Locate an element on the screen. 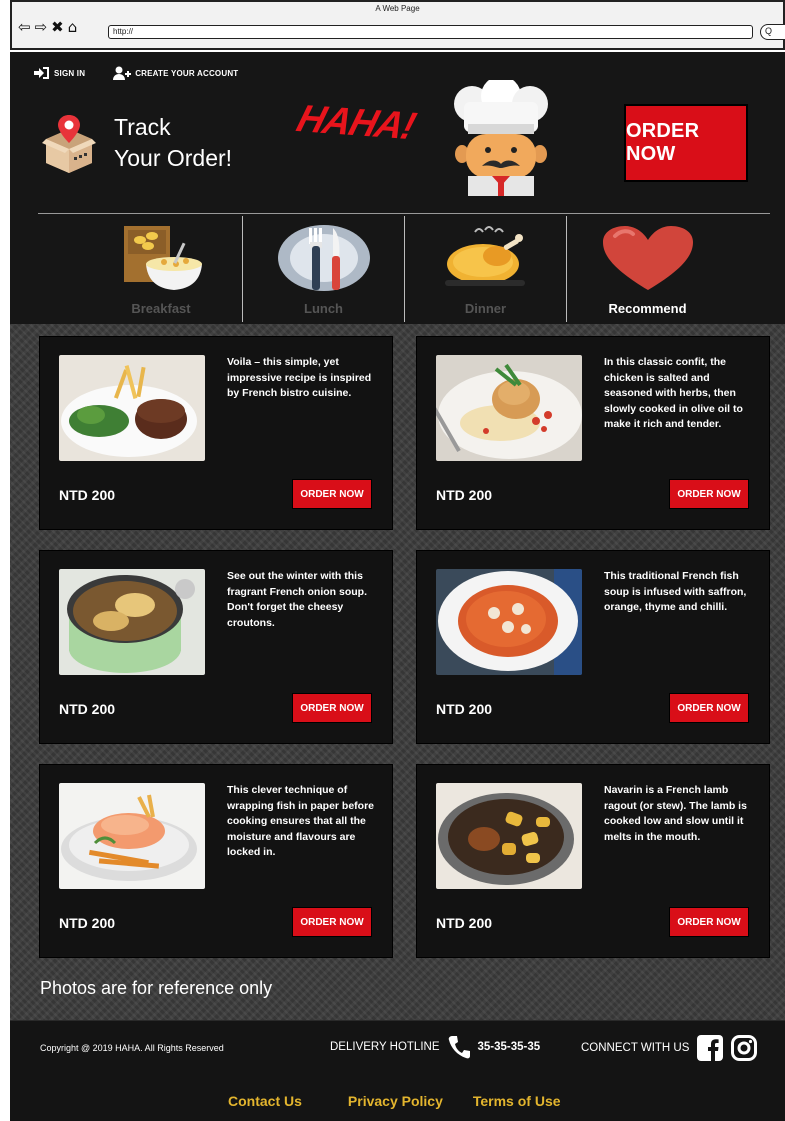 The width and height of the screenshot is (785, 1121). photo-disclaimer: Photos are for reference only is located at coordinates (156, 988).